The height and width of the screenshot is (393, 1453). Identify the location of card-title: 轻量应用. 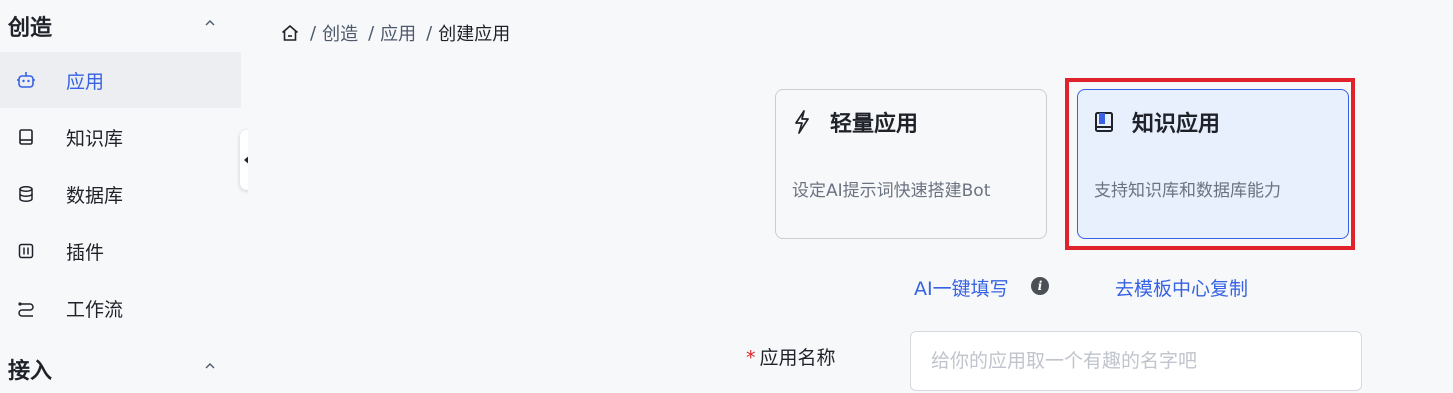
(874, 124).